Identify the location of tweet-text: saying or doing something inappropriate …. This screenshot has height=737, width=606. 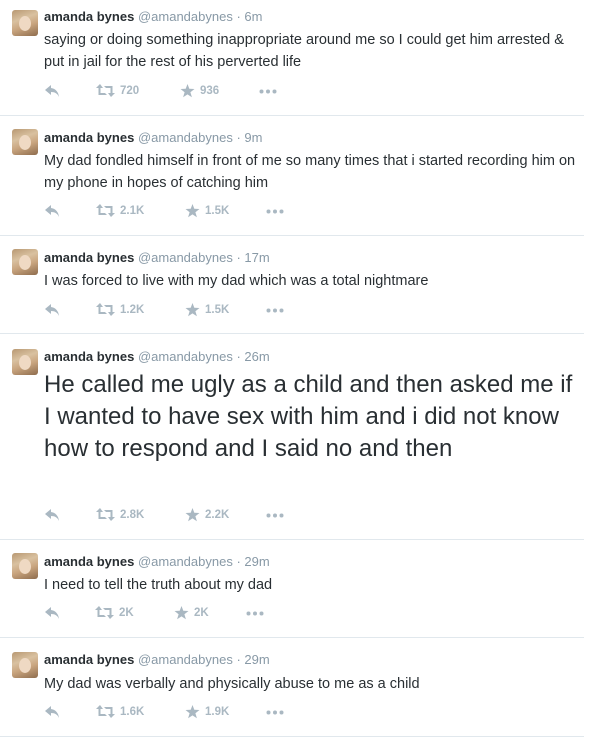
(304, 51).